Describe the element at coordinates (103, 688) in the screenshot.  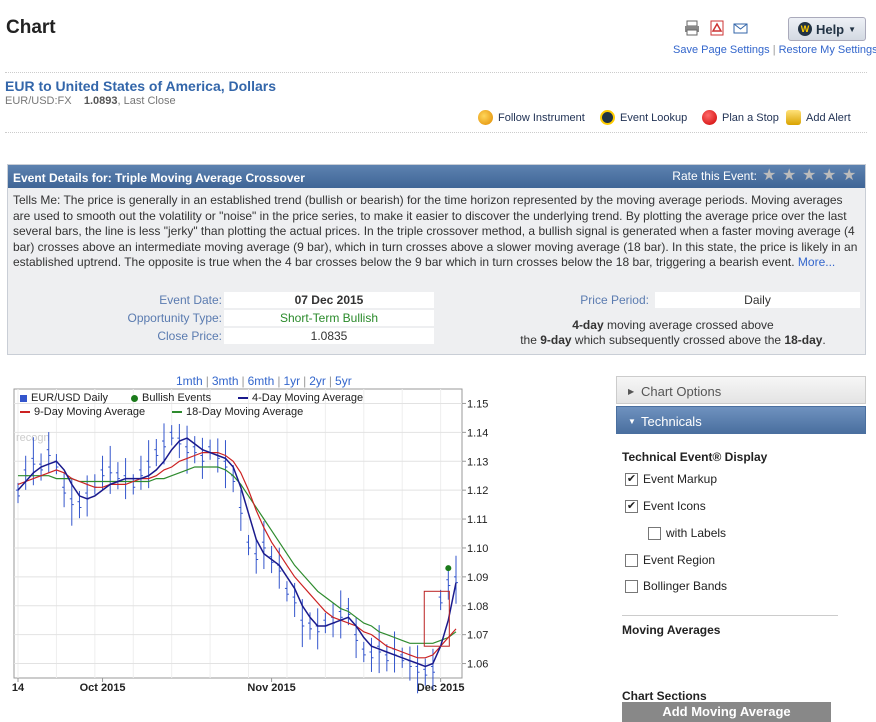
I see `x-tick-label: Oct 2015` at that location.